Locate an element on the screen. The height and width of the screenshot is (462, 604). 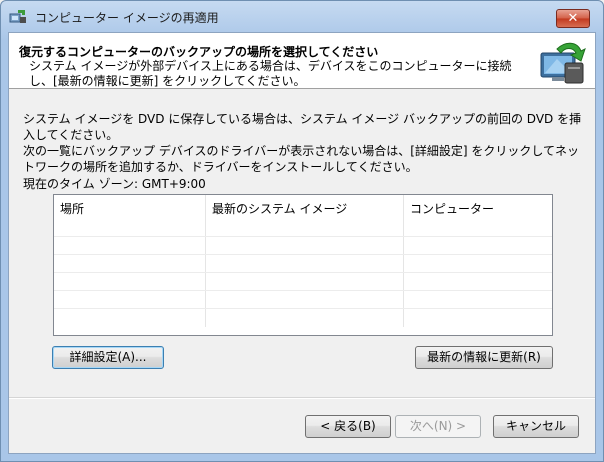
page-title: 復元するコンピューターのバックアップの場所を選択してください is located at coordinates (199, 52).